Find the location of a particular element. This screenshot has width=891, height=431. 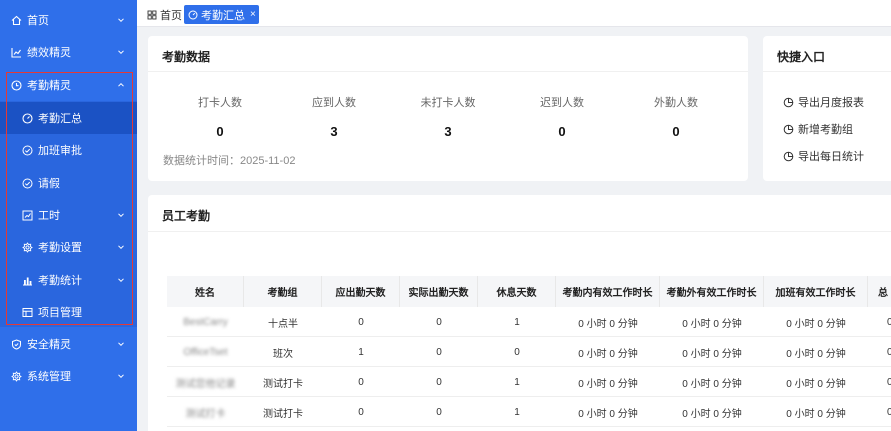

stat-clocked-in: 打卡人数 0 is located at coordinates (220, 116).